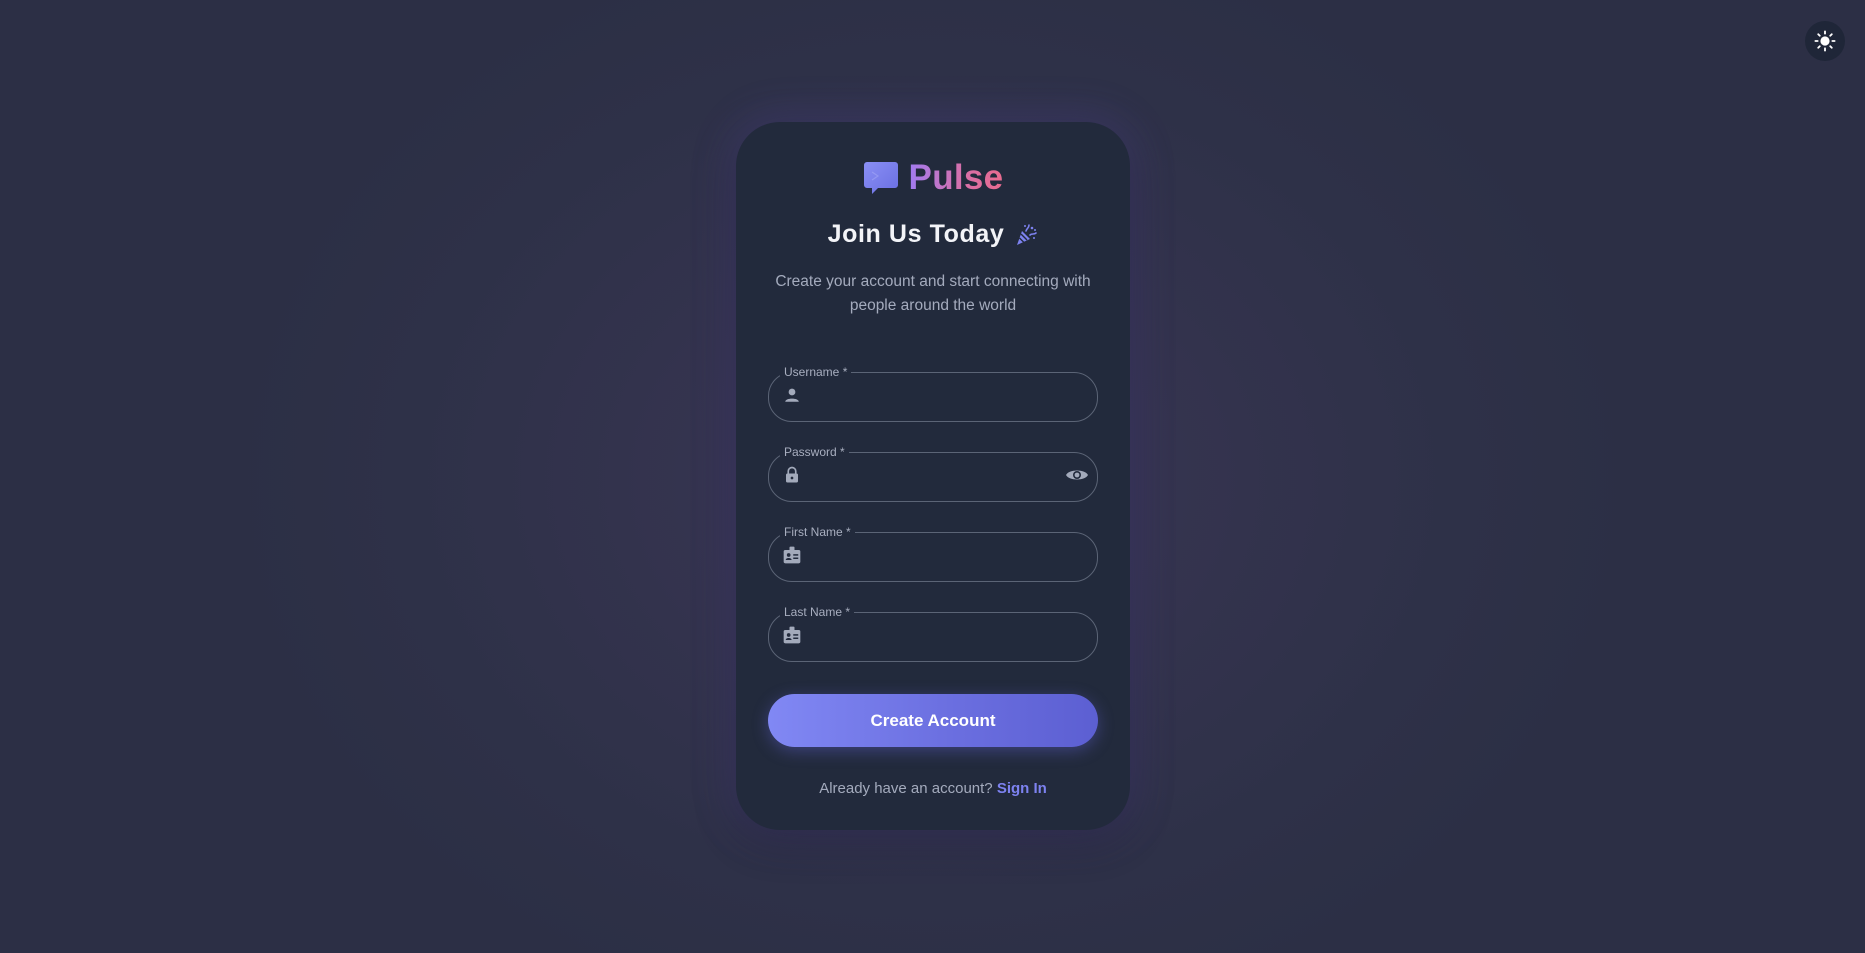 The height and width of the screenshot is (953, 1865). I want to click on password-input, so click(928, 476).